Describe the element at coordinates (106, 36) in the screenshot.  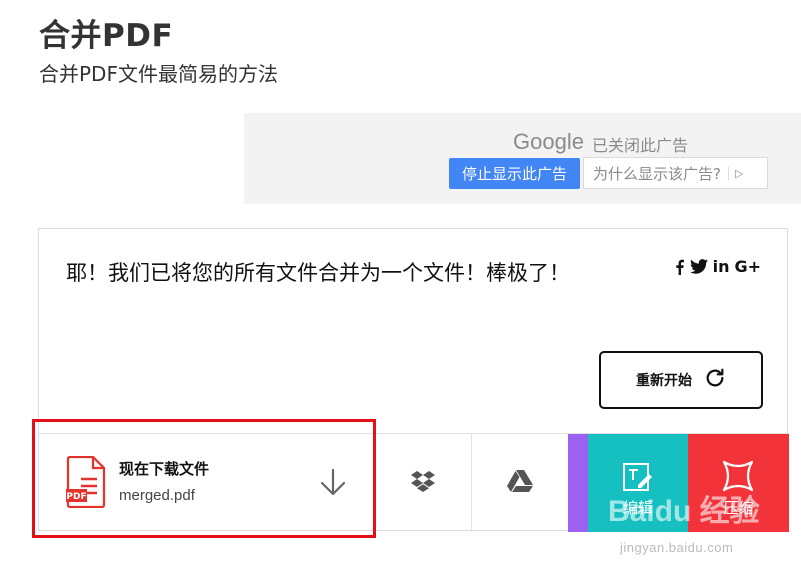
I see `page-title: 合并PDF` at that location.